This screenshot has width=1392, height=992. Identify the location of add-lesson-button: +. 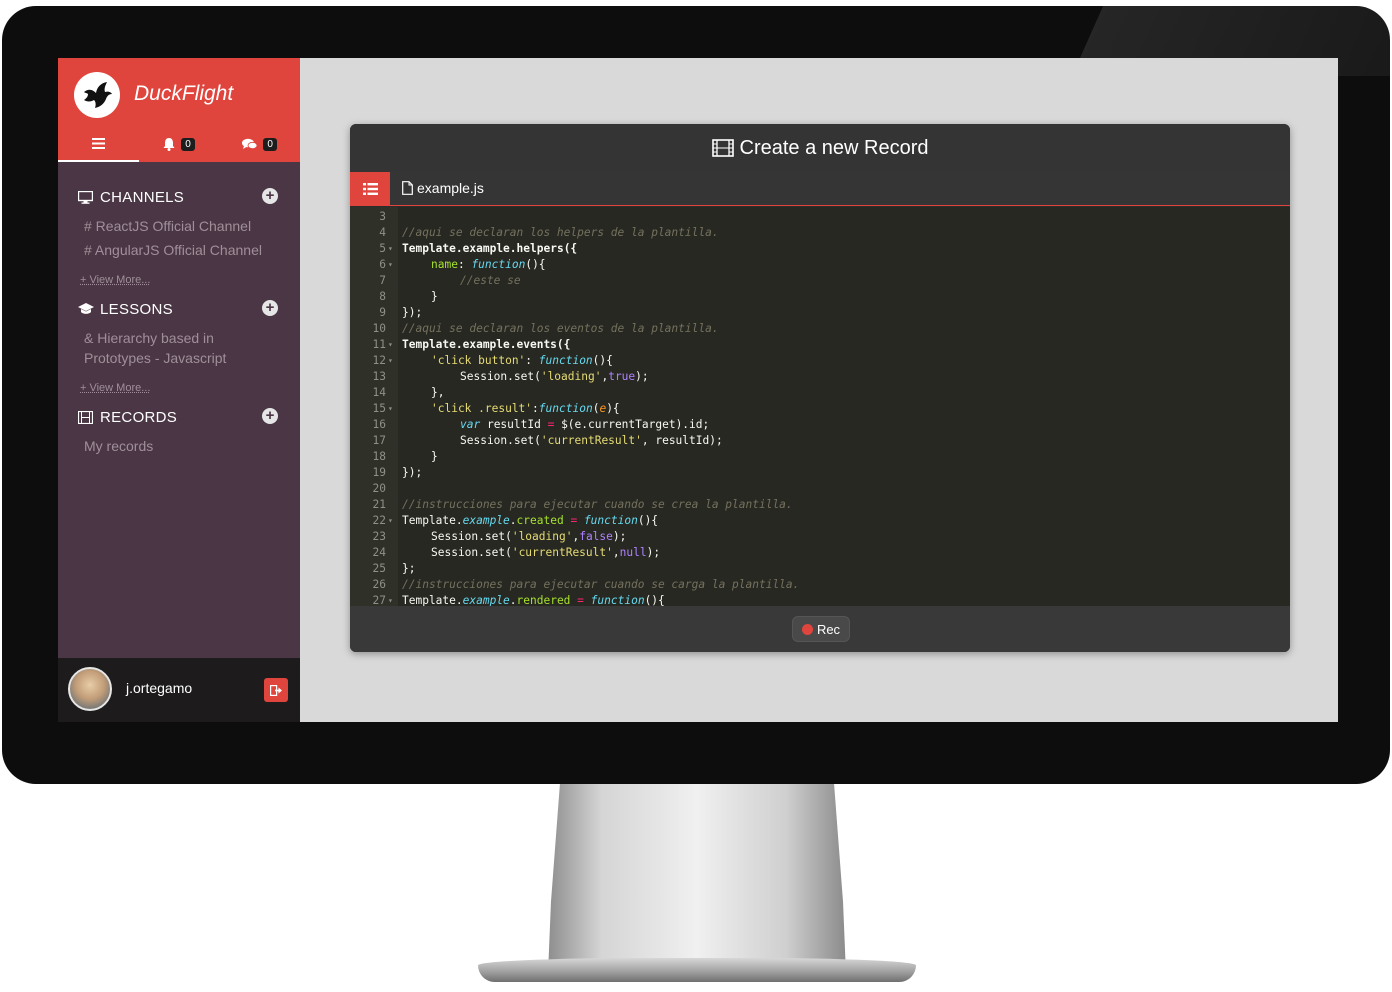
(270, 308).